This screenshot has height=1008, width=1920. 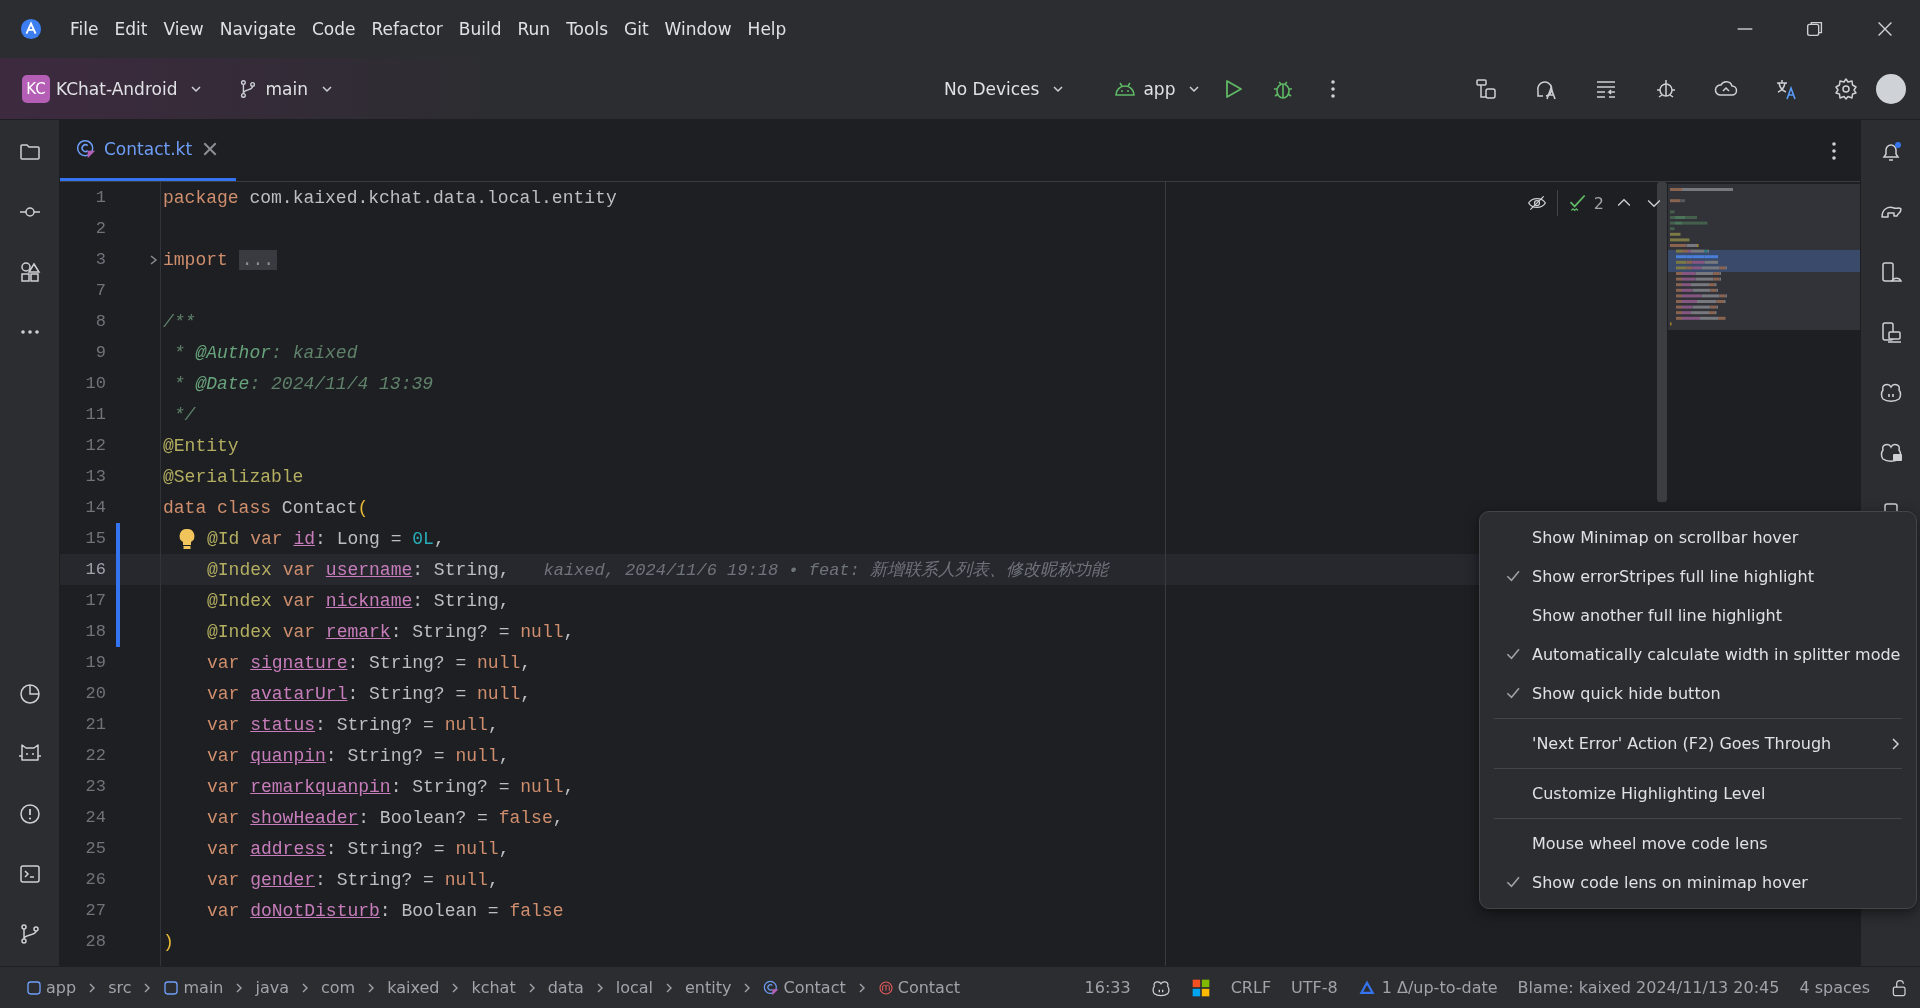 What do you see at coordinates (100, 197) in the screenshot?
I see `line-number: 1` at bounding box center [100, 197].